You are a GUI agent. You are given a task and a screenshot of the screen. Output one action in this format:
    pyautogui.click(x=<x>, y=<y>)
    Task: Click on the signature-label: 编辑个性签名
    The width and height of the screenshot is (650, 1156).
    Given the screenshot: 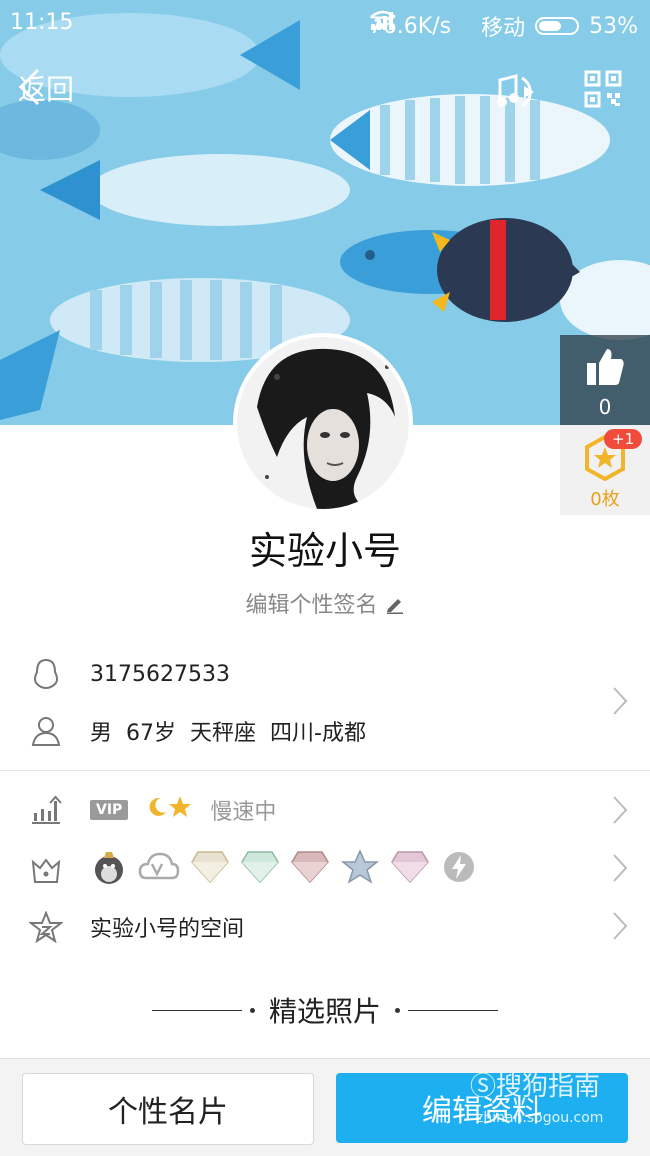 What is the action you would take?
    pyautogui.click(x=311, y=605)
    